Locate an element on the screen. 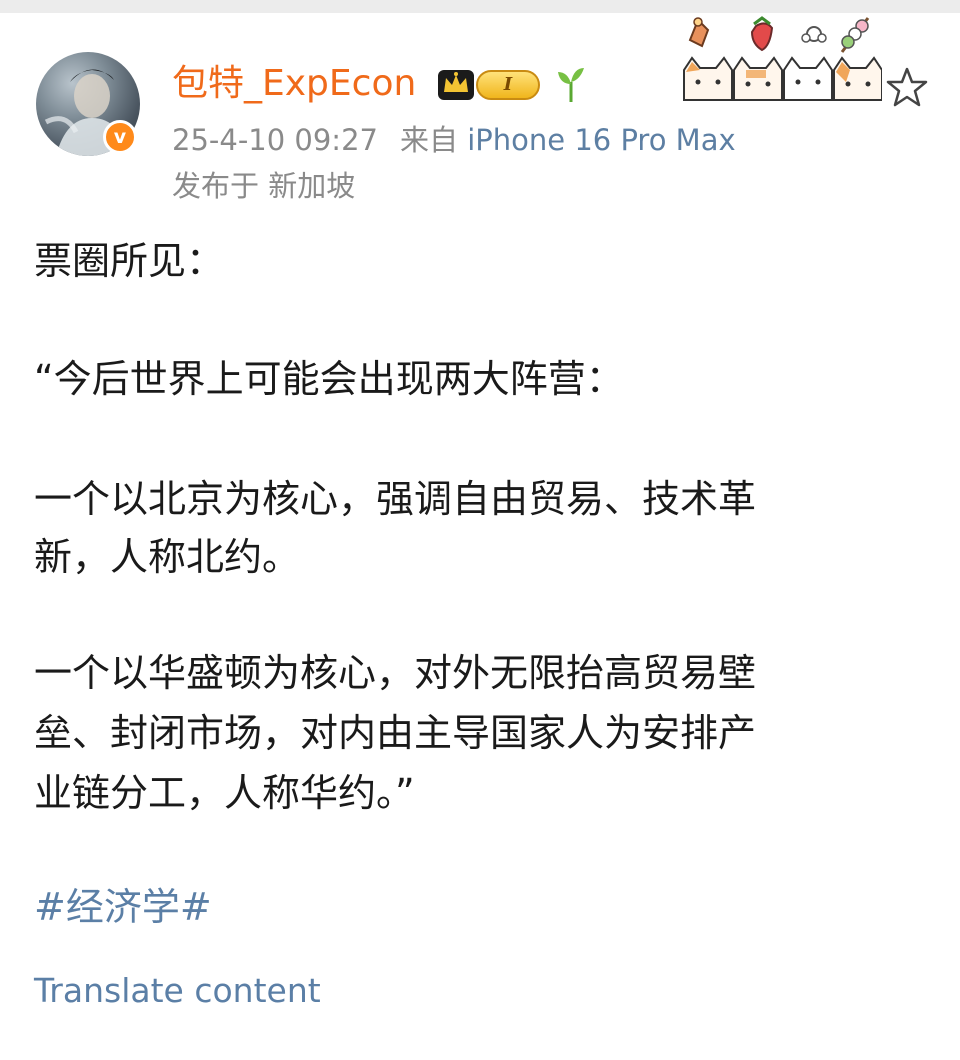 The image size is (960, 1060). star-icon is located at coordinates (907, 89).